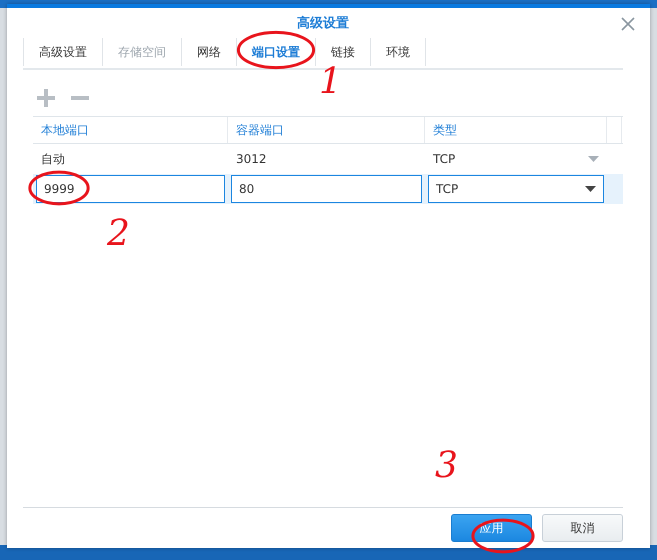  I want to click on port-field: 9999, so click(130, 189).